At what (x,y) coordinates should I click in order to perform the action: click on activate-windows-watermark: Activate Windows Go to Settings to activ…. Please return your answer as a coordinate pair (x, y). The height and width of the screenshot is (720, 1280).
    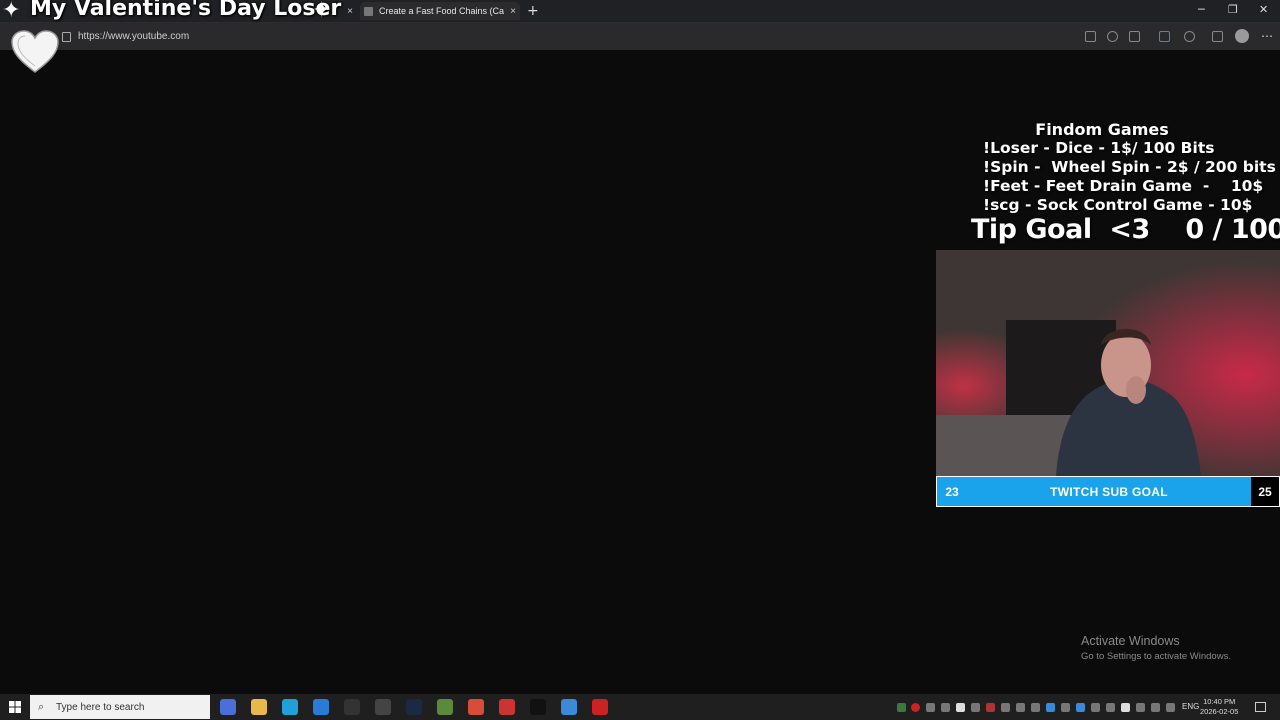
    Looking at the image, I should click on (1156, 648).